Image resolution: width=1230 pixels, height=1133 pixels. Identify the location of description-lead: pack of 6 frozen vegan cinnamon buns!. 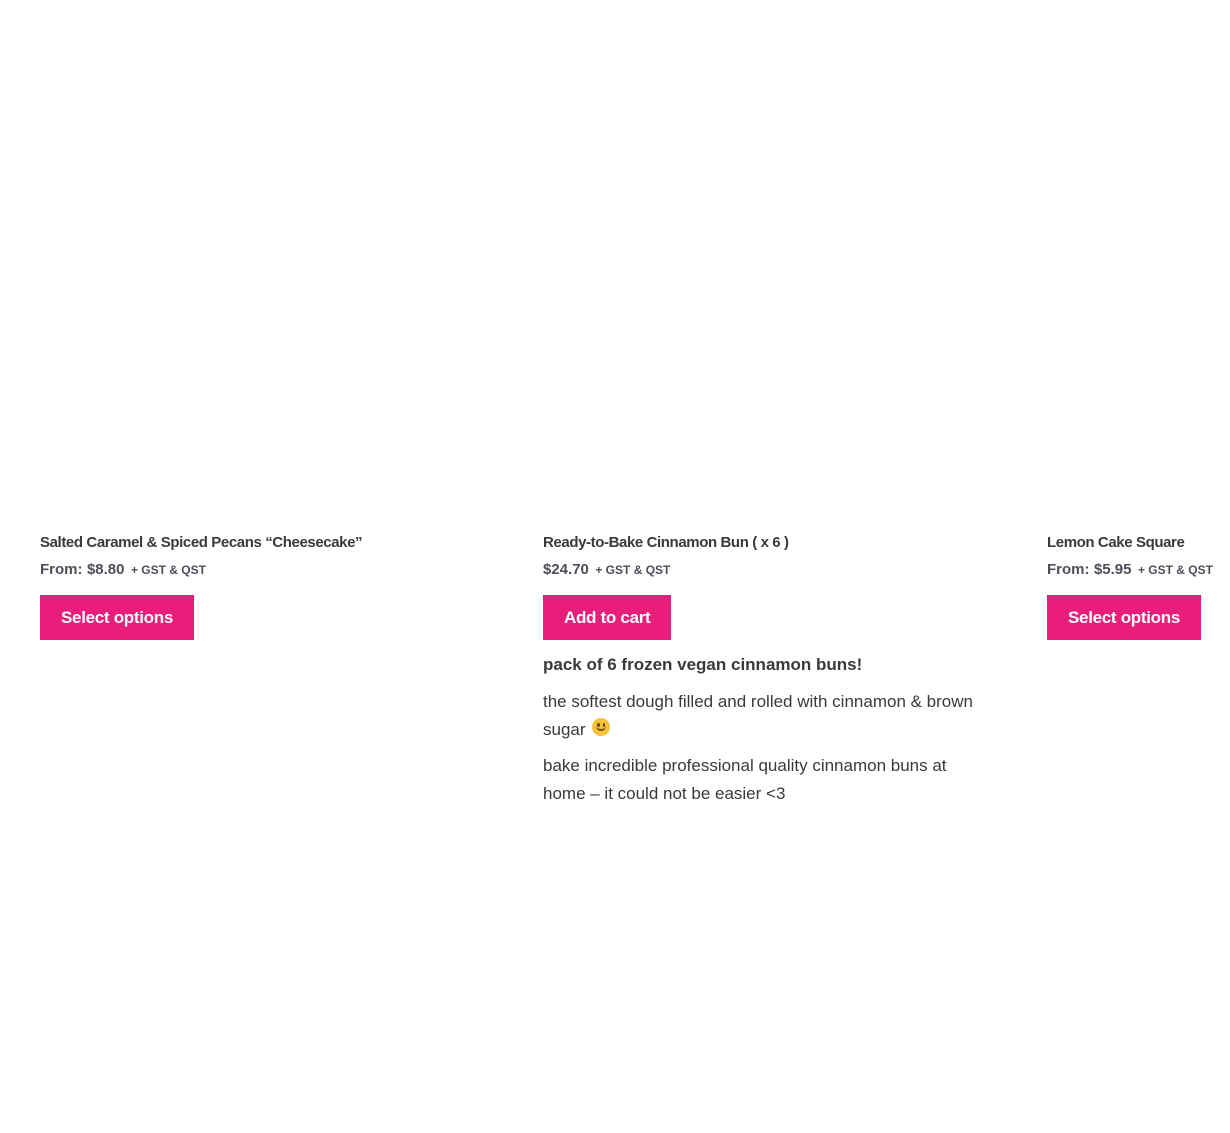
(703, 664).